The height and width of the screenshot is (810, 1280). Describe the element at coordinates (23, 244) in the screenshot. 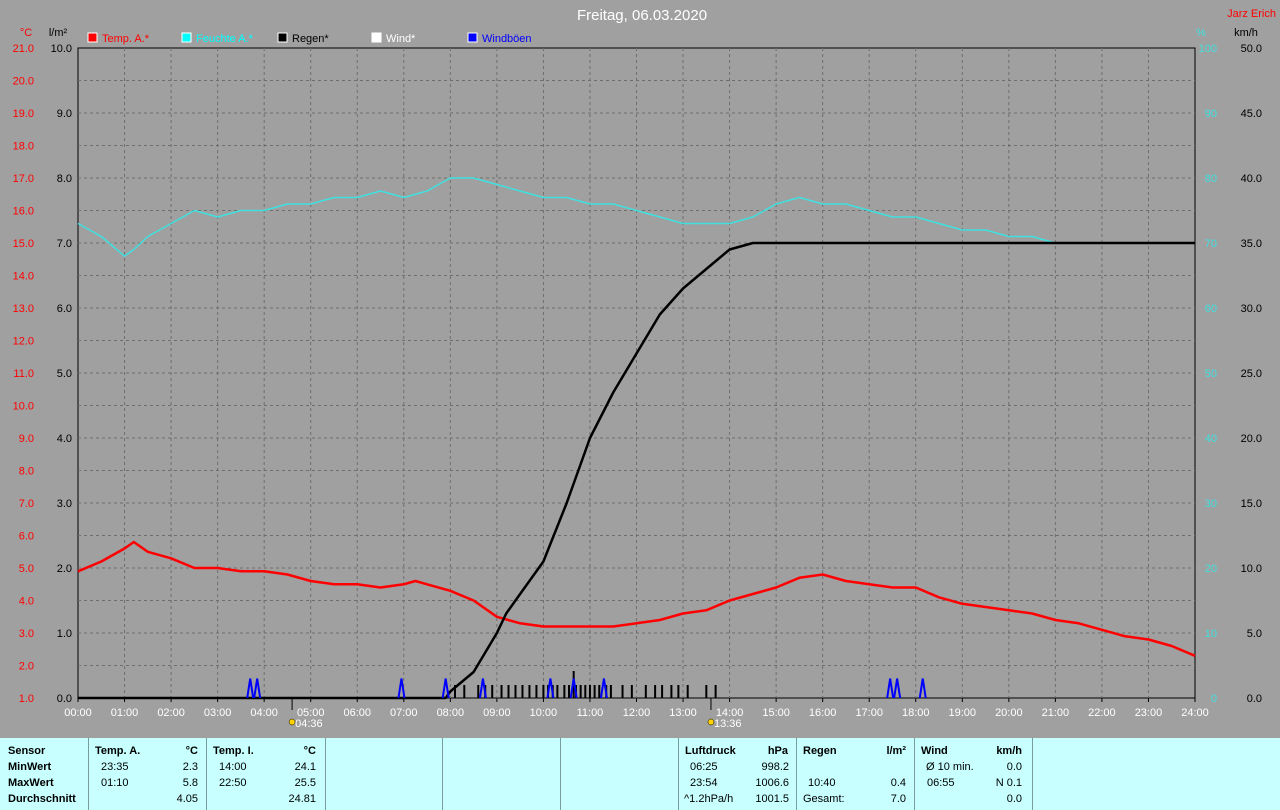

I see `temp-tick-label: 15.0` at that location.